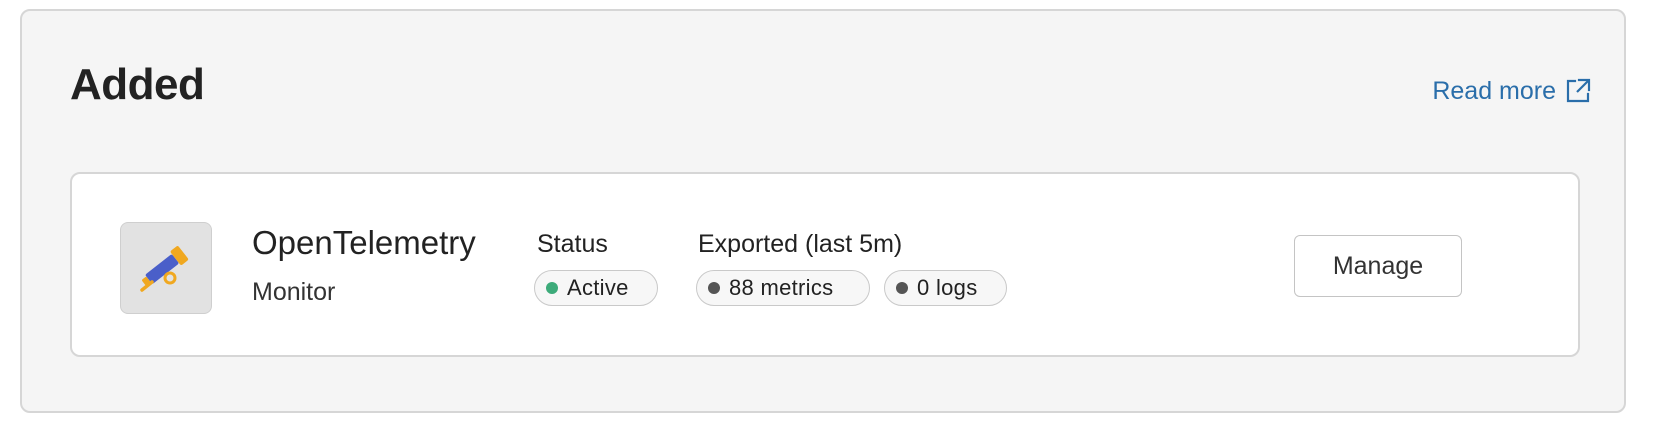  I want to click on logs-badge: 0 logs, so click(945, 288).